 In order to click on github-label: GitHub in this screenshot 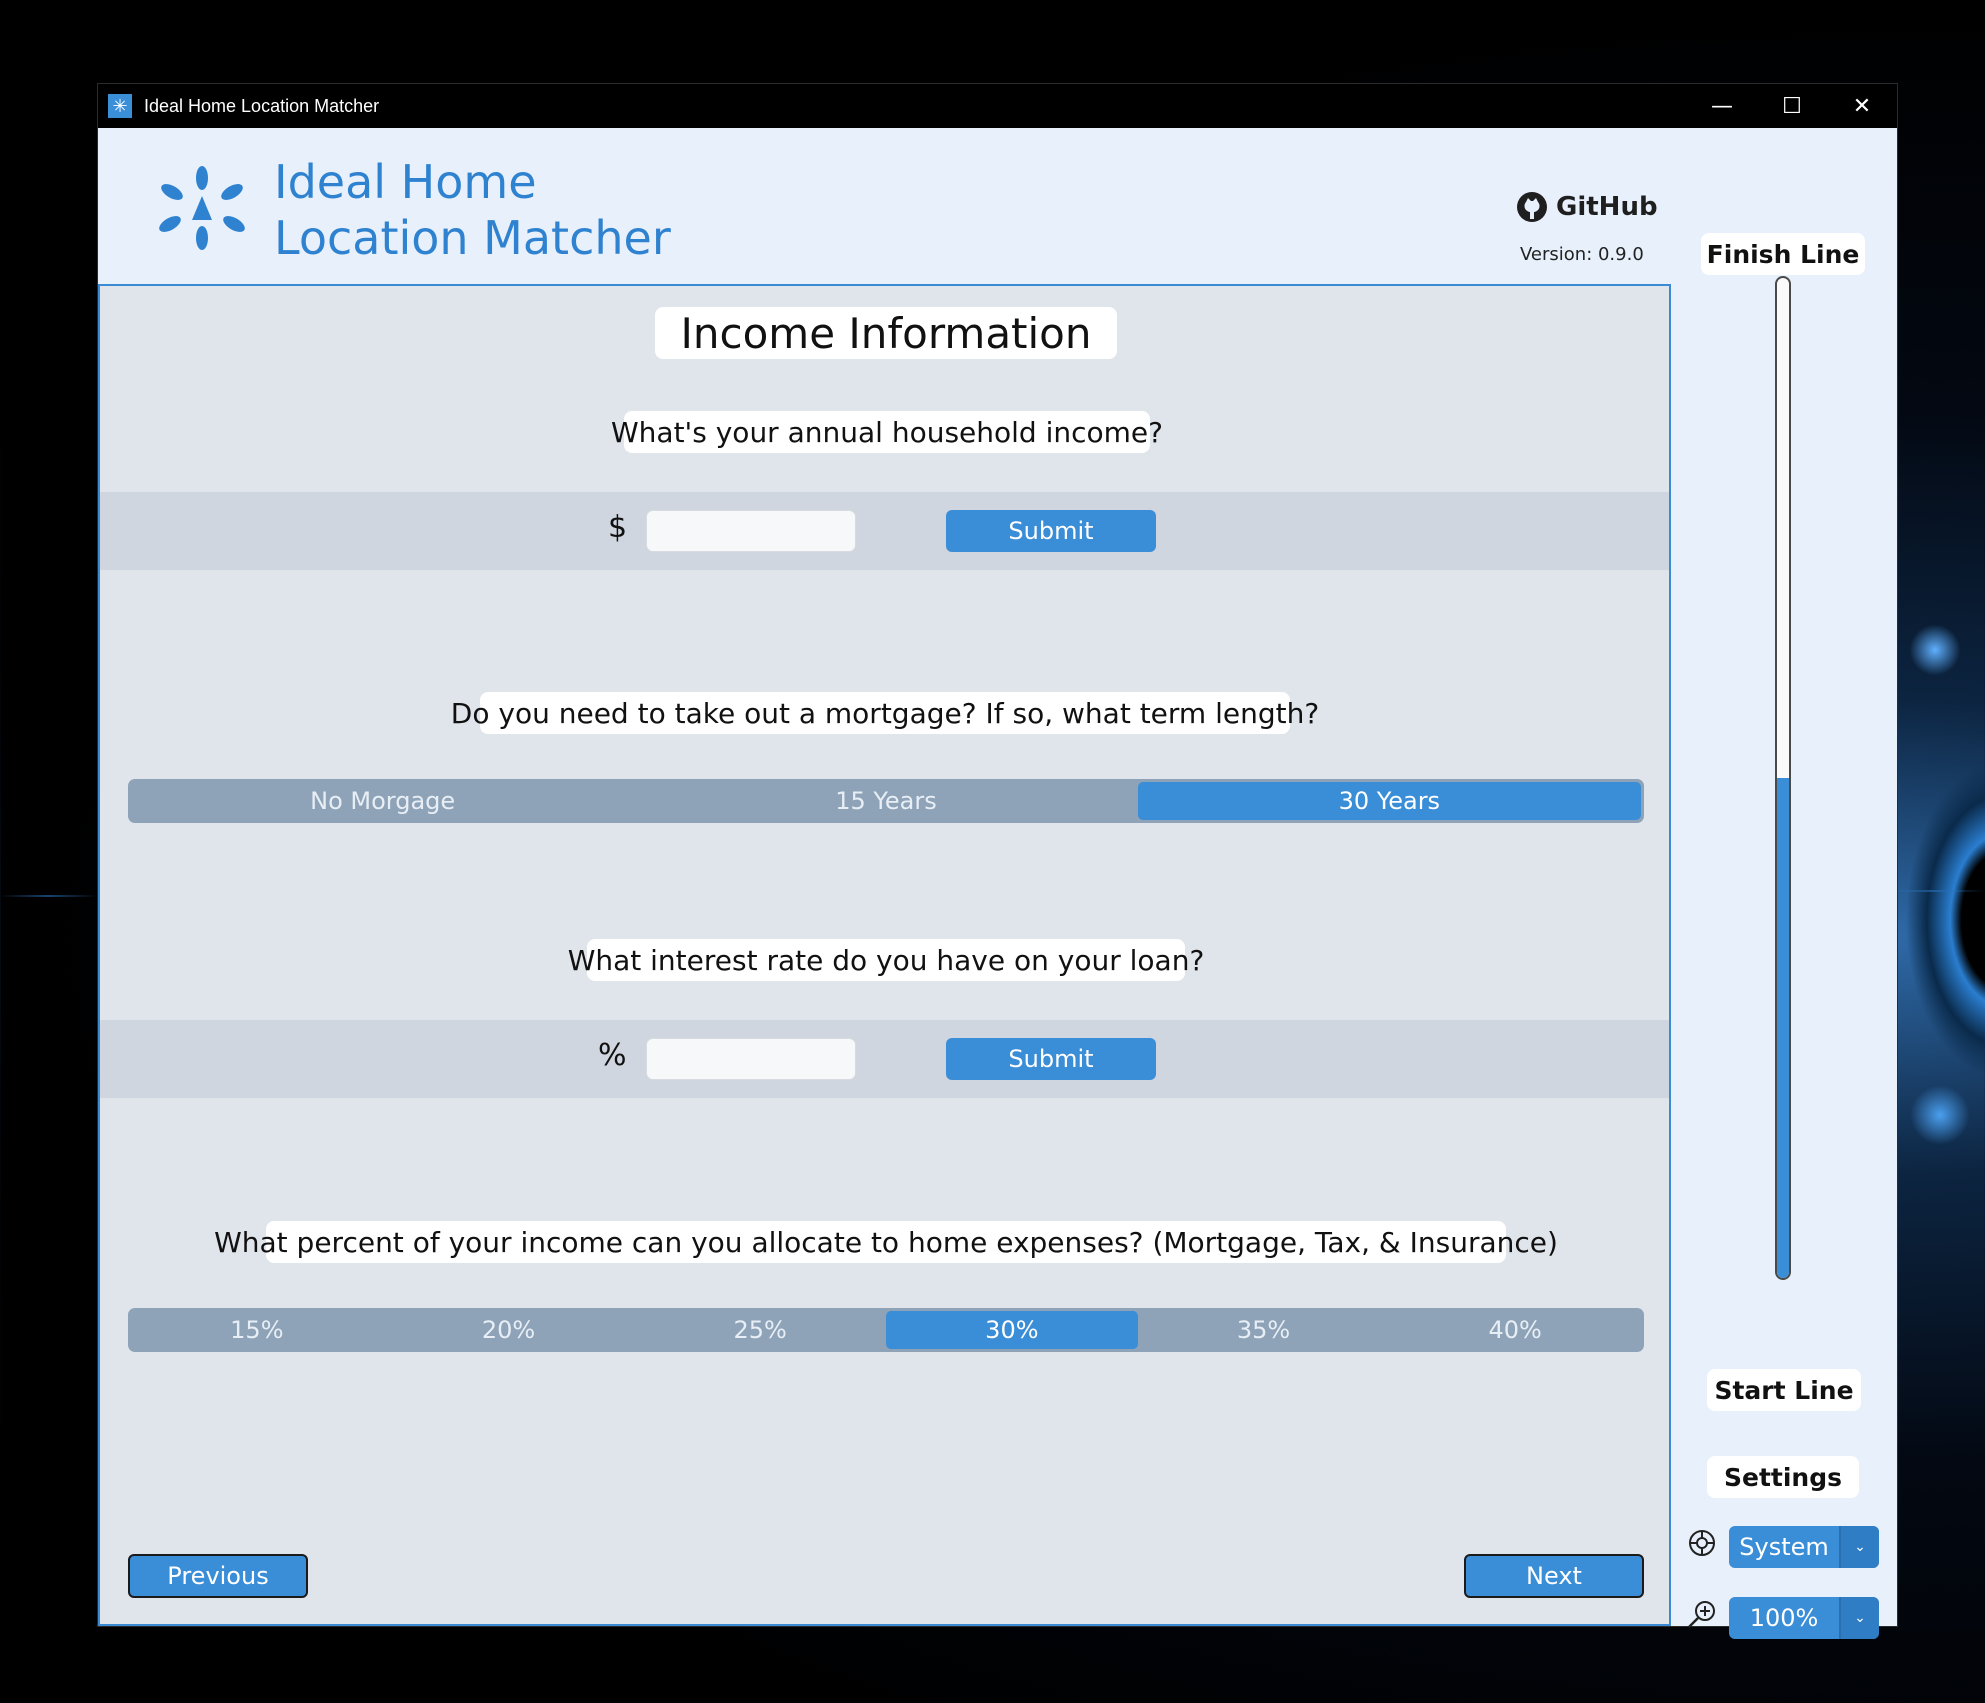, I will do `click(1607, 207)`.